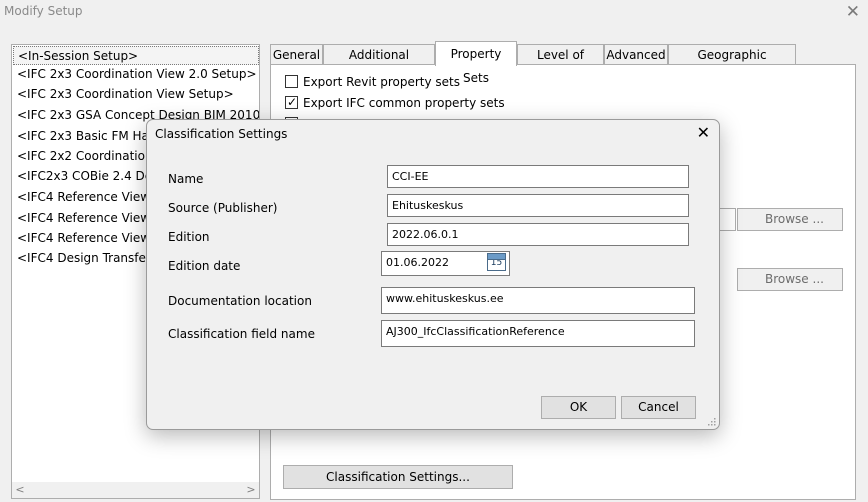  Describe the element at coordinates (538, 300) in the screenshot. I see `doc-location-field: www.ehituskeskus.ee` at that location.